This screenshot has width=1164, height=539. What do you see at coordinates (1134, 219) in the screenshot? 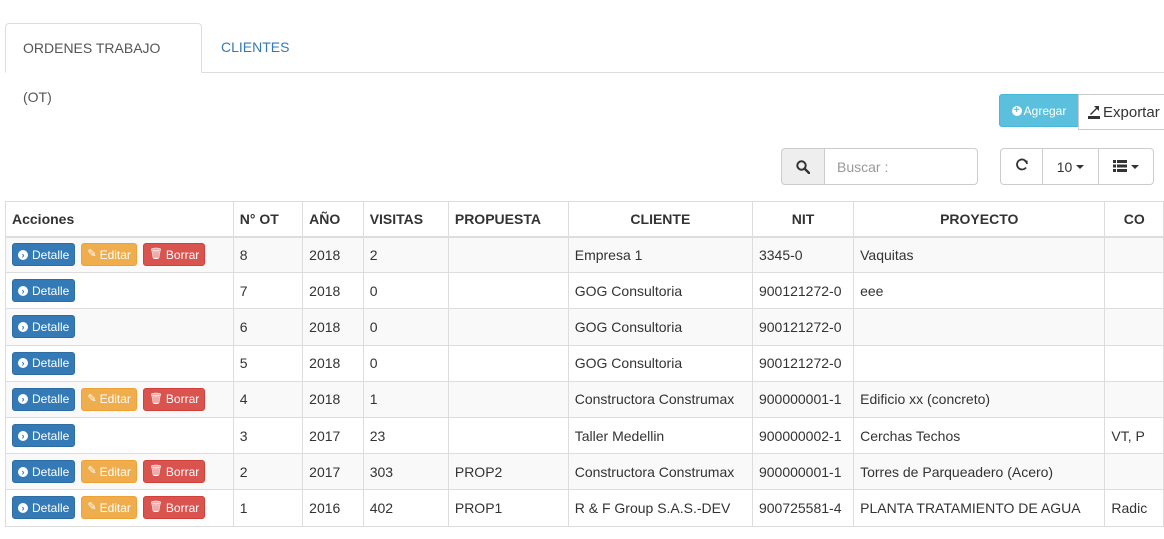
I see `header-co: CO` at bounding box center [1134, 219].